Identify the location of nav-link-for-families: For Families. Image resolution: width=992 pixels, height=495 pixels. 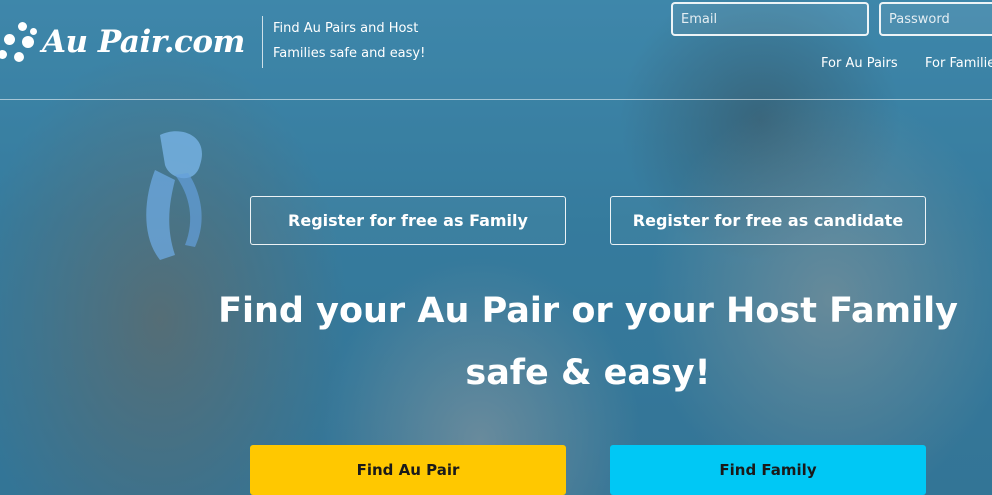
(958, 63).